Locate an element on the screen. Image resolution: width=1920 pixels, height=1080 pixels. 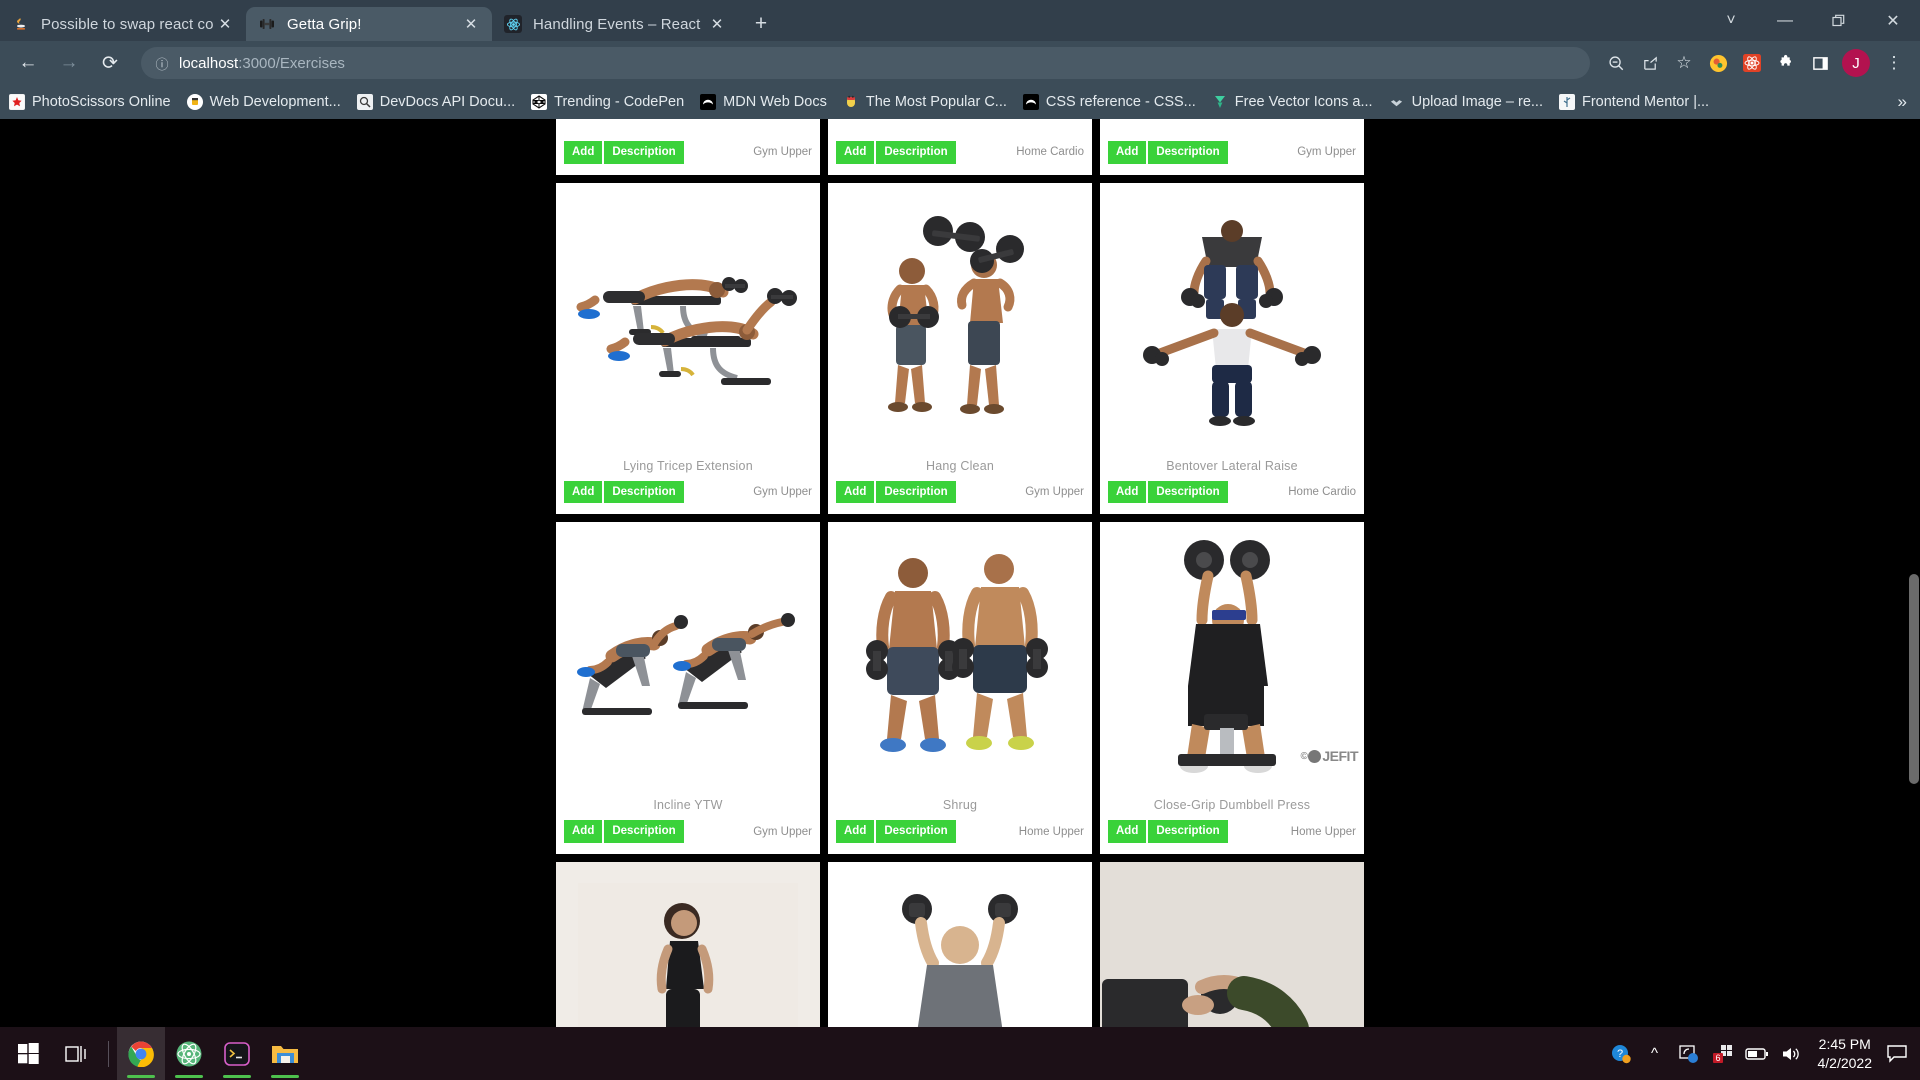
extensions-puzzle-icon is located at coordinates (1786, 63).